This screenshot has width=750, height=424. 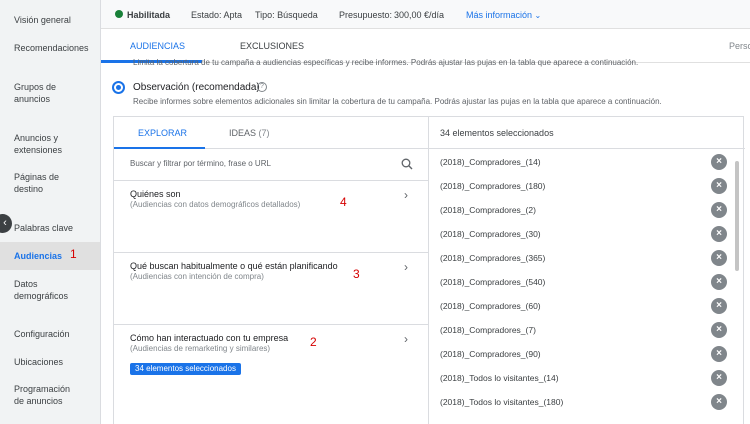 What do you see at coordinates (488, 330) in the screenshot?
I see `selected-item-label: (2018)_Compradores_(7)` at bounding box center [488, 330].